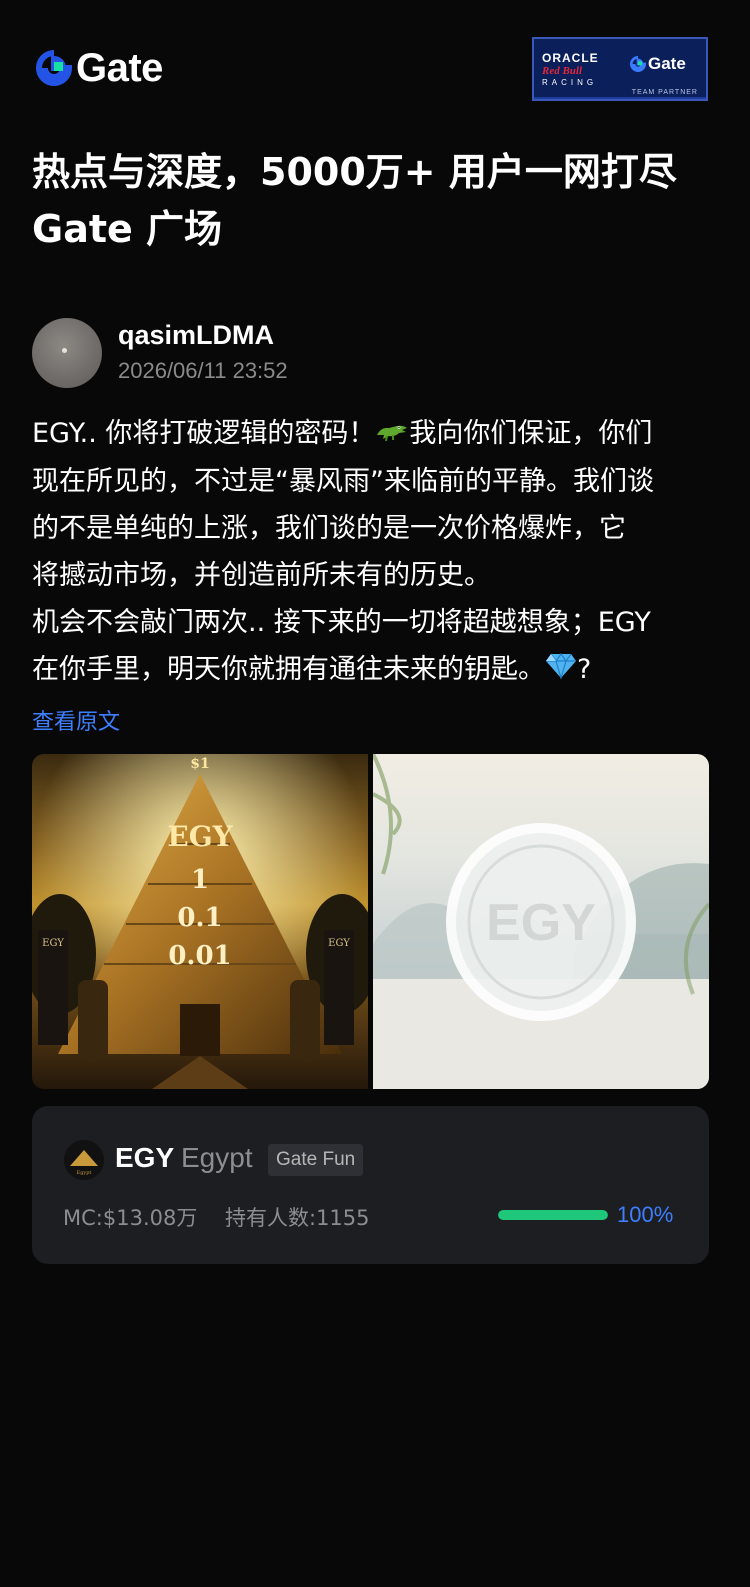  Describe the element at coordinates (199, 956) in the screenshot. I see `pyramid-value-3: 0.01` at that location.